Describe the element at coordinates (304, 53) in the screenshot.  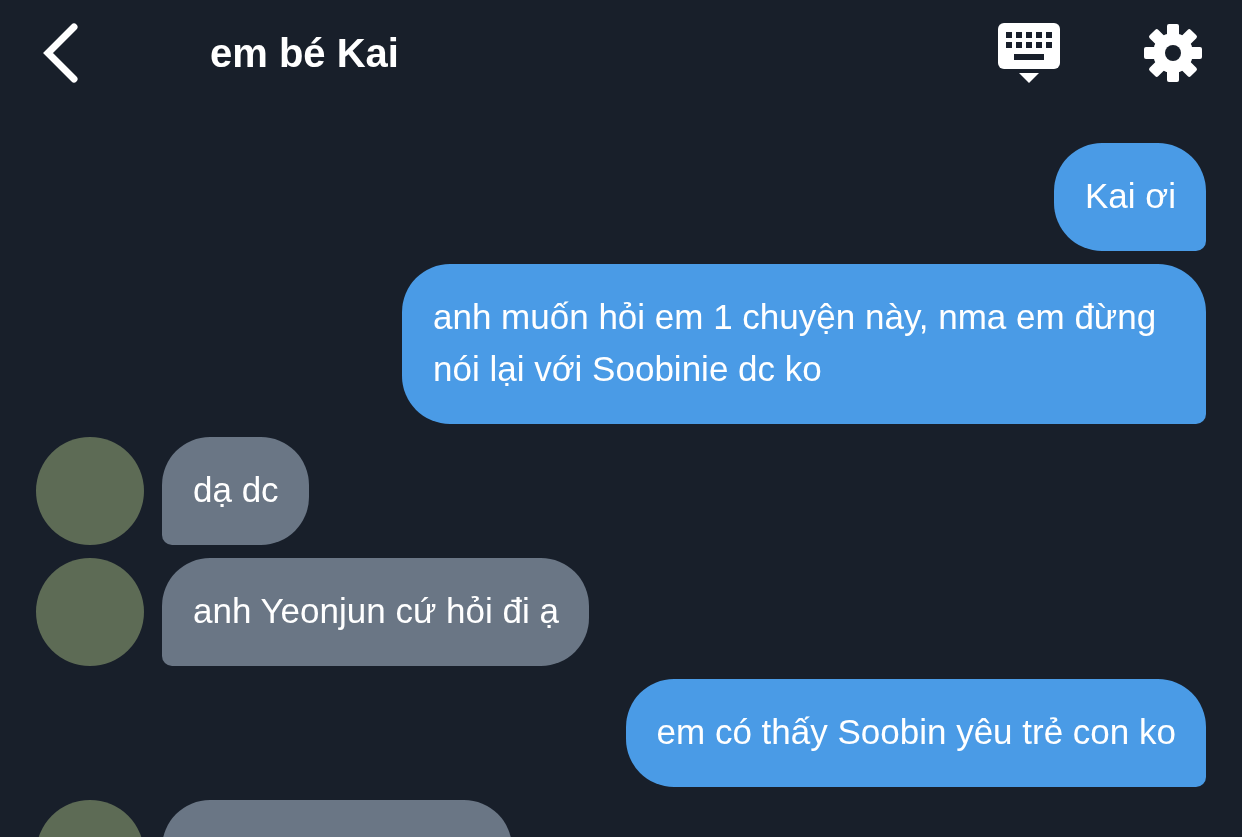
I see `chat-title: em bé Kai` at that location.